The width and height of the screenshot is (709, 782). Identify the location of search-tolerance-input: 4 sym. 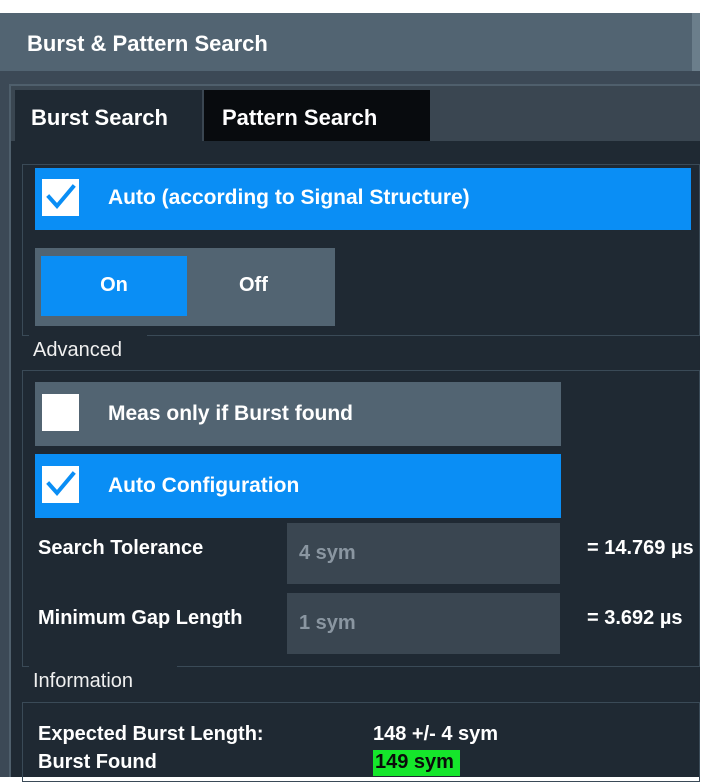
(423, 553).